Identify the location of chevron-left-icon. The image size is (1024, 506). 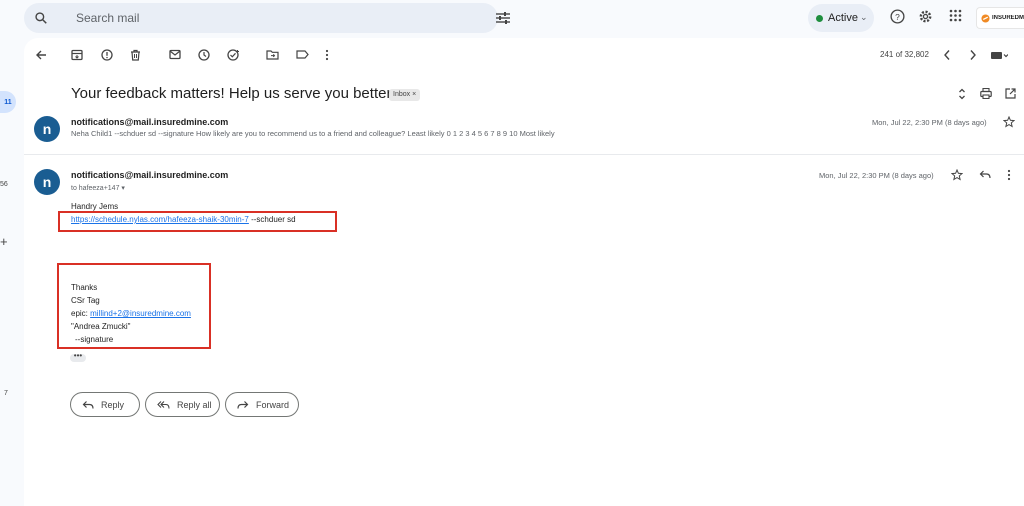
(947, 55).